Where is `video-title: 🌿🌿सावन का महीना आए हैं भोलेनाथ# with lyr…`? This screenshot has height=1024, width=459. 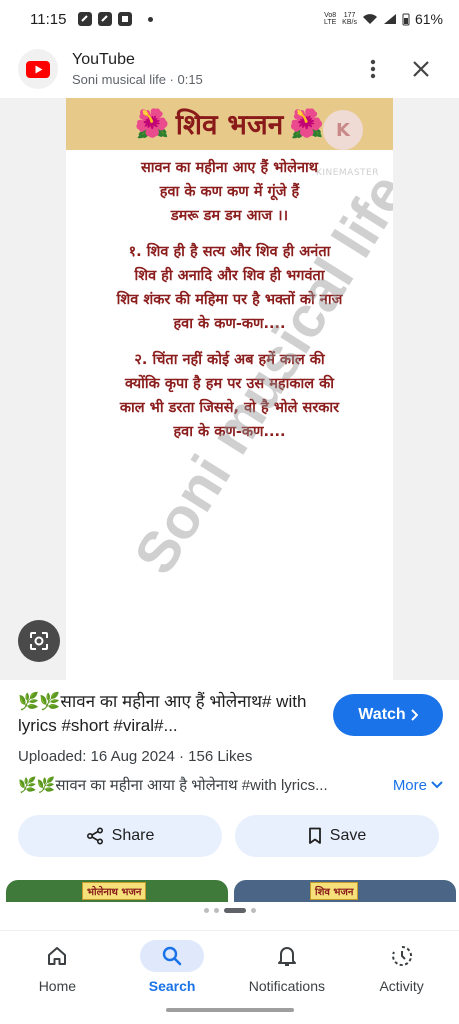 video-title: 🌿🌿सावन का महीना आए हैं भोलेनाथ# with lyr… is located at coordinates (162, 713).